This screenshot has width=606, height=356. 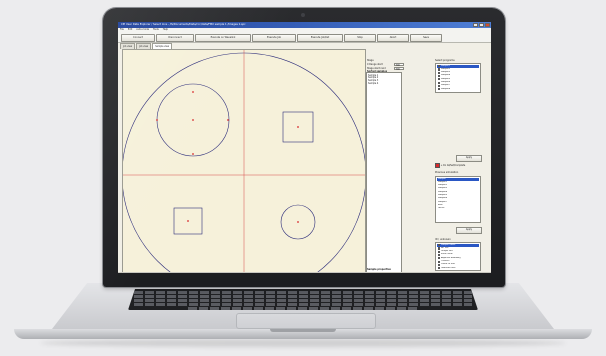 I want to click on x-range-start-field: 700, so click(x=399, y=64).